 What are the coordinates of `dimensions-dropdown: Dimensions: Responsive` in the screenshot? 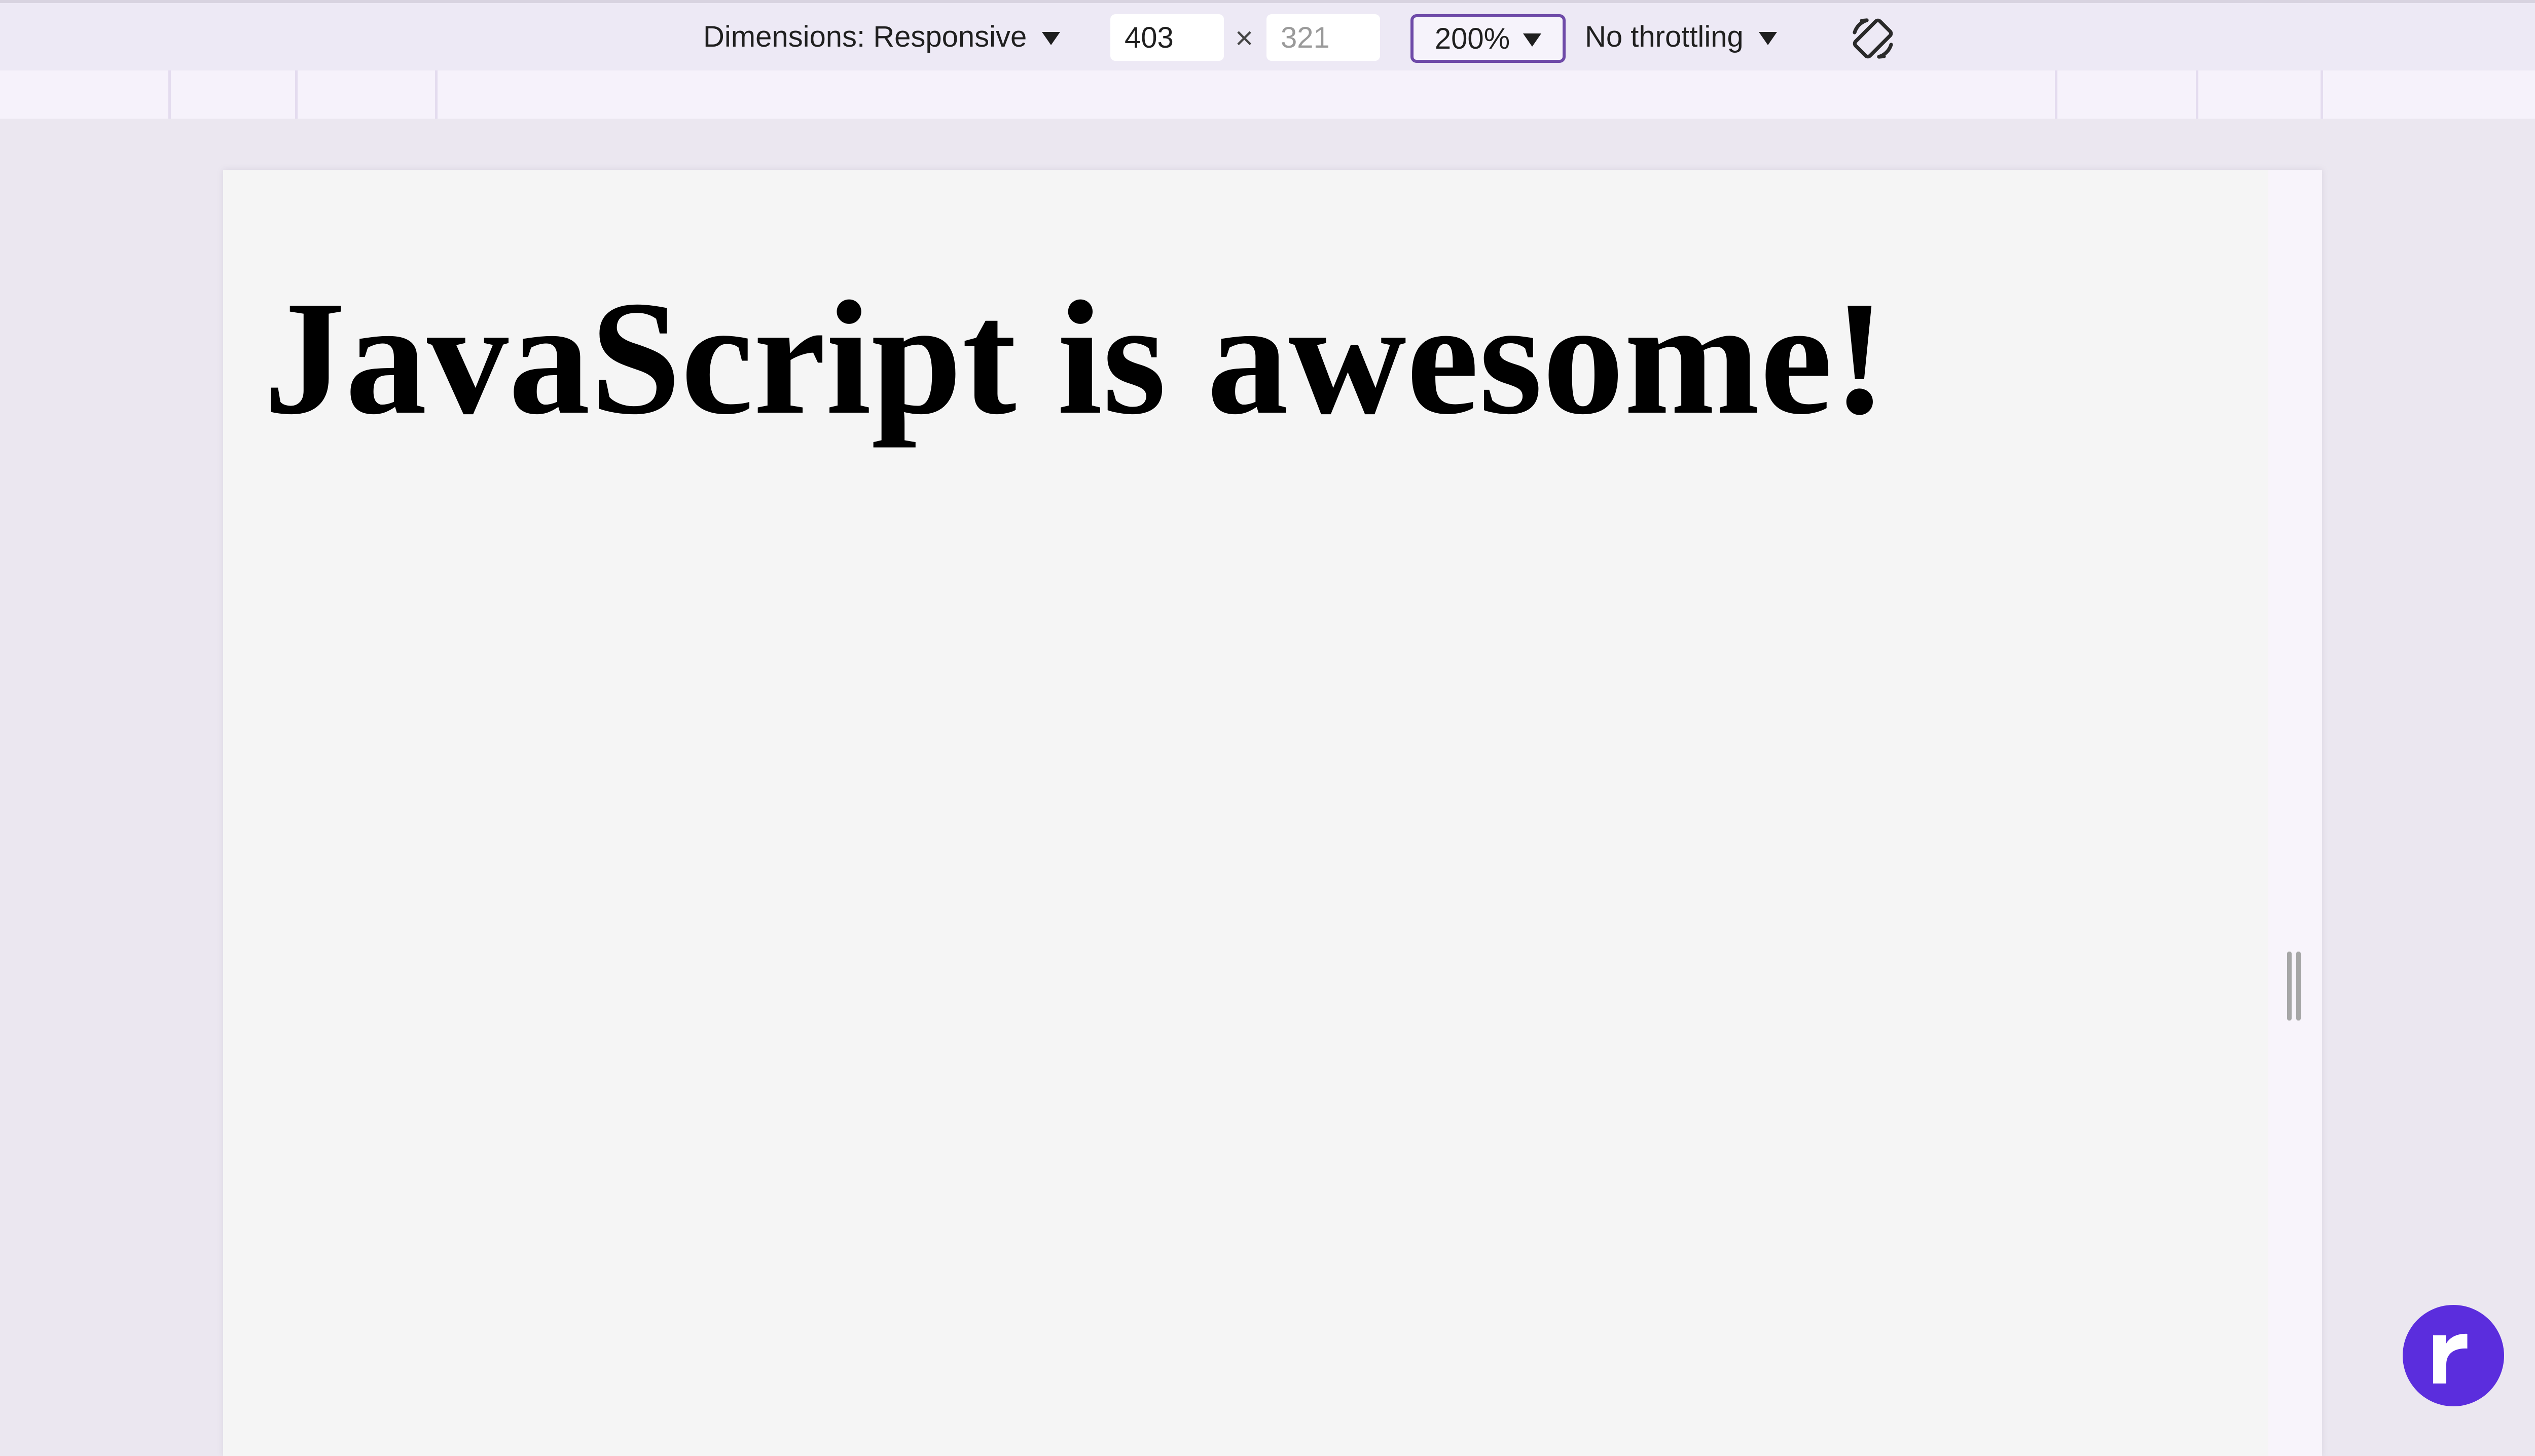 It's located at (882, 36).